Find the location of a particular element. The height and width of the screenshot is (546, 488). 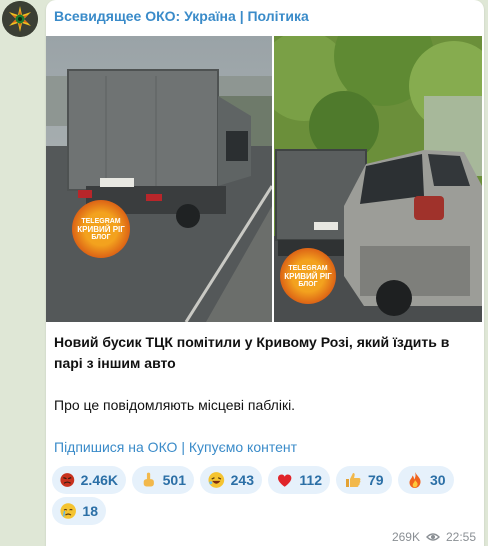

middle-finger-icon is located at coordinates (148, 479).